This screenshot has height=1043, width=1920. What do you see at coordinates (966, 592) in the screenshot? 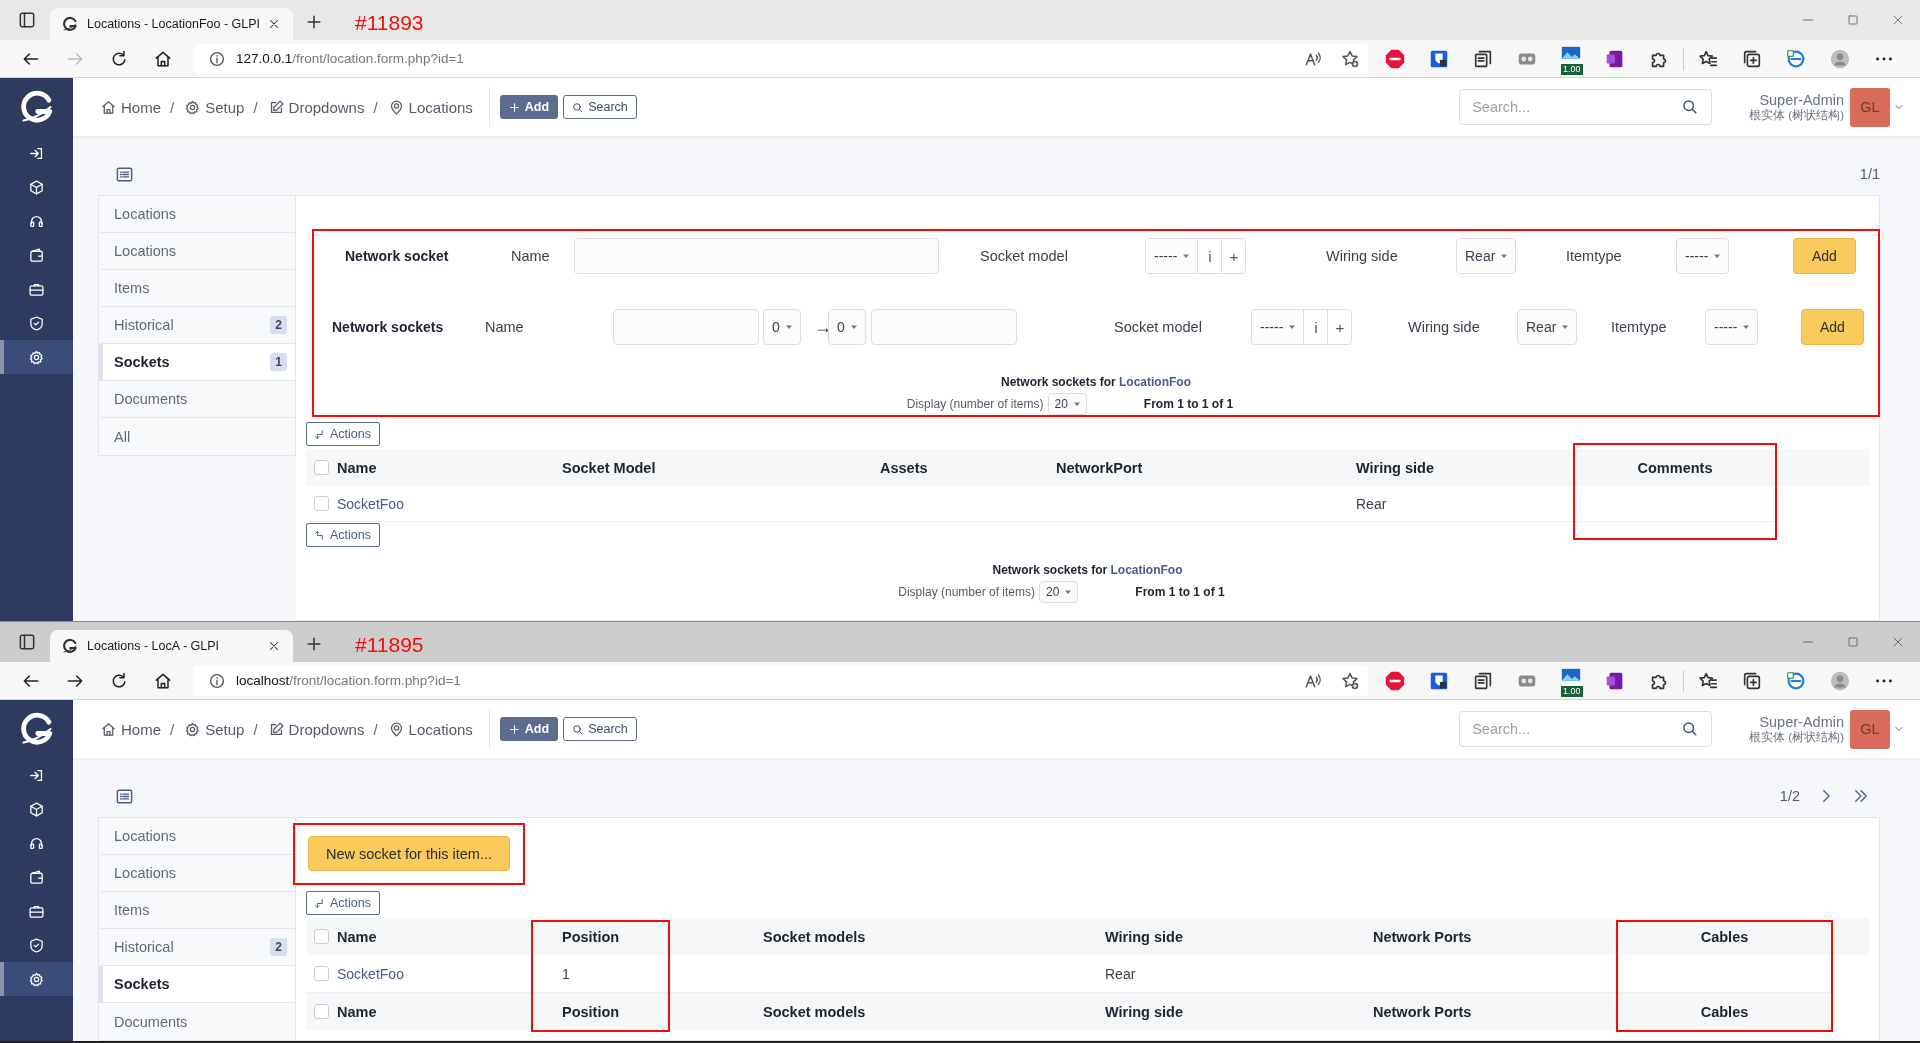
I see `display-label: Display (number of items)` at bounding box center [966, 592].